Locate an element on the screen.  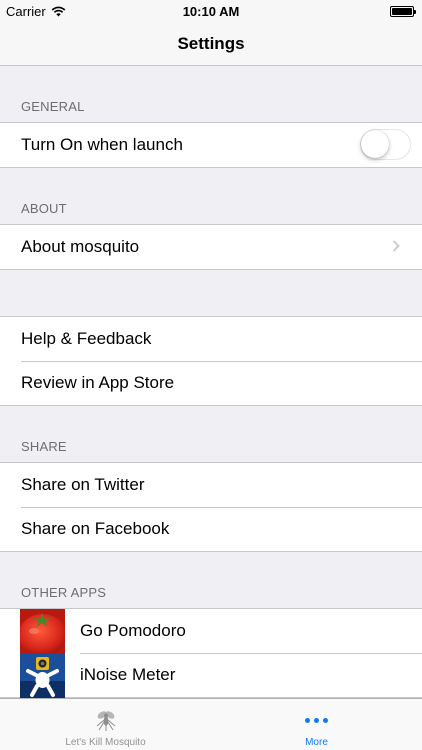
review-app-store-cell: Review in App Store is located at coordinates (211, 383).